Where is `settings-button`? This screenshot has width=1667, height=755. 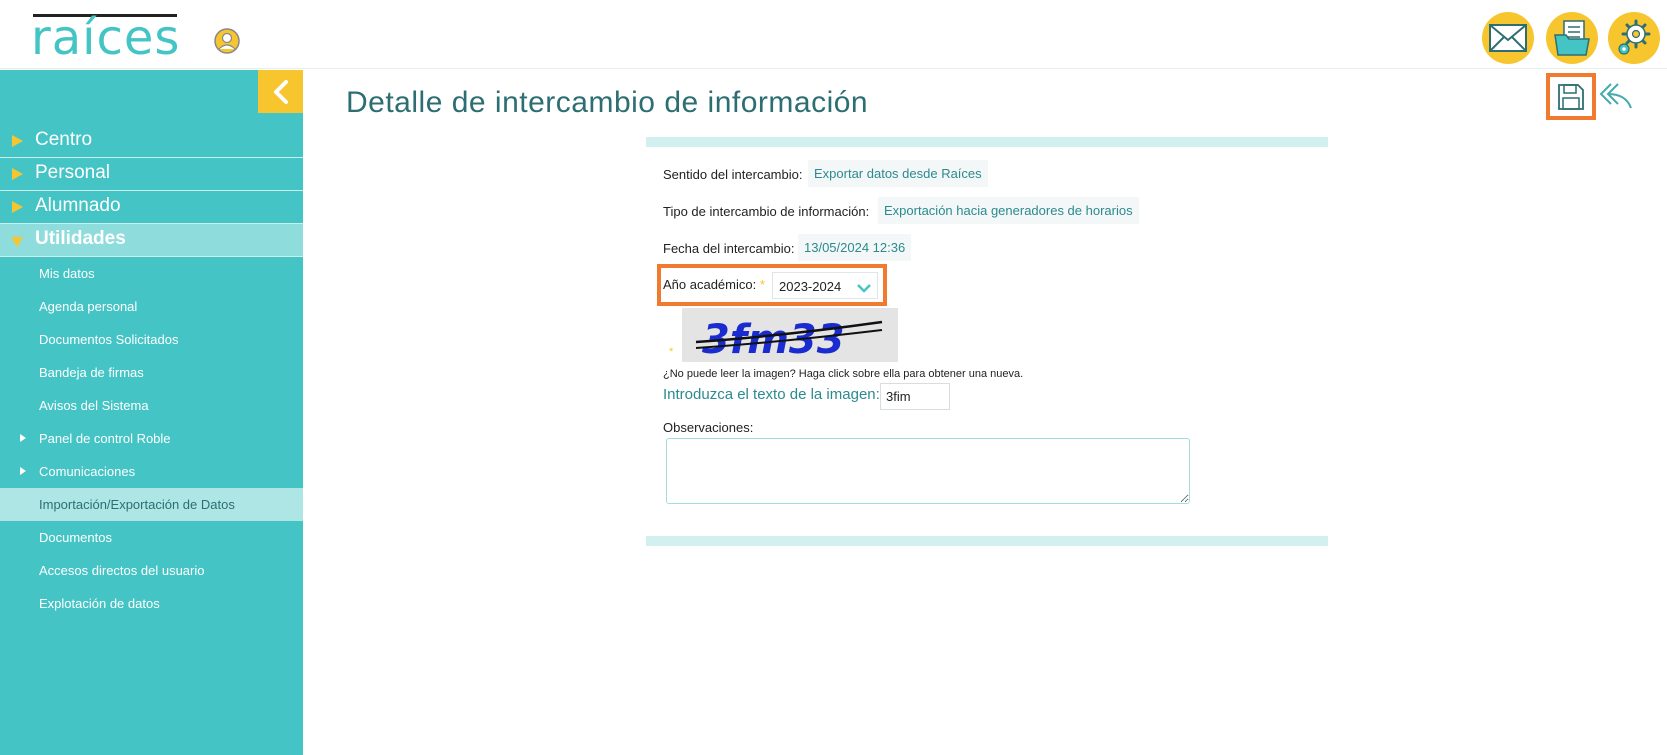
settings-button is located at coordinates (1634, 38).